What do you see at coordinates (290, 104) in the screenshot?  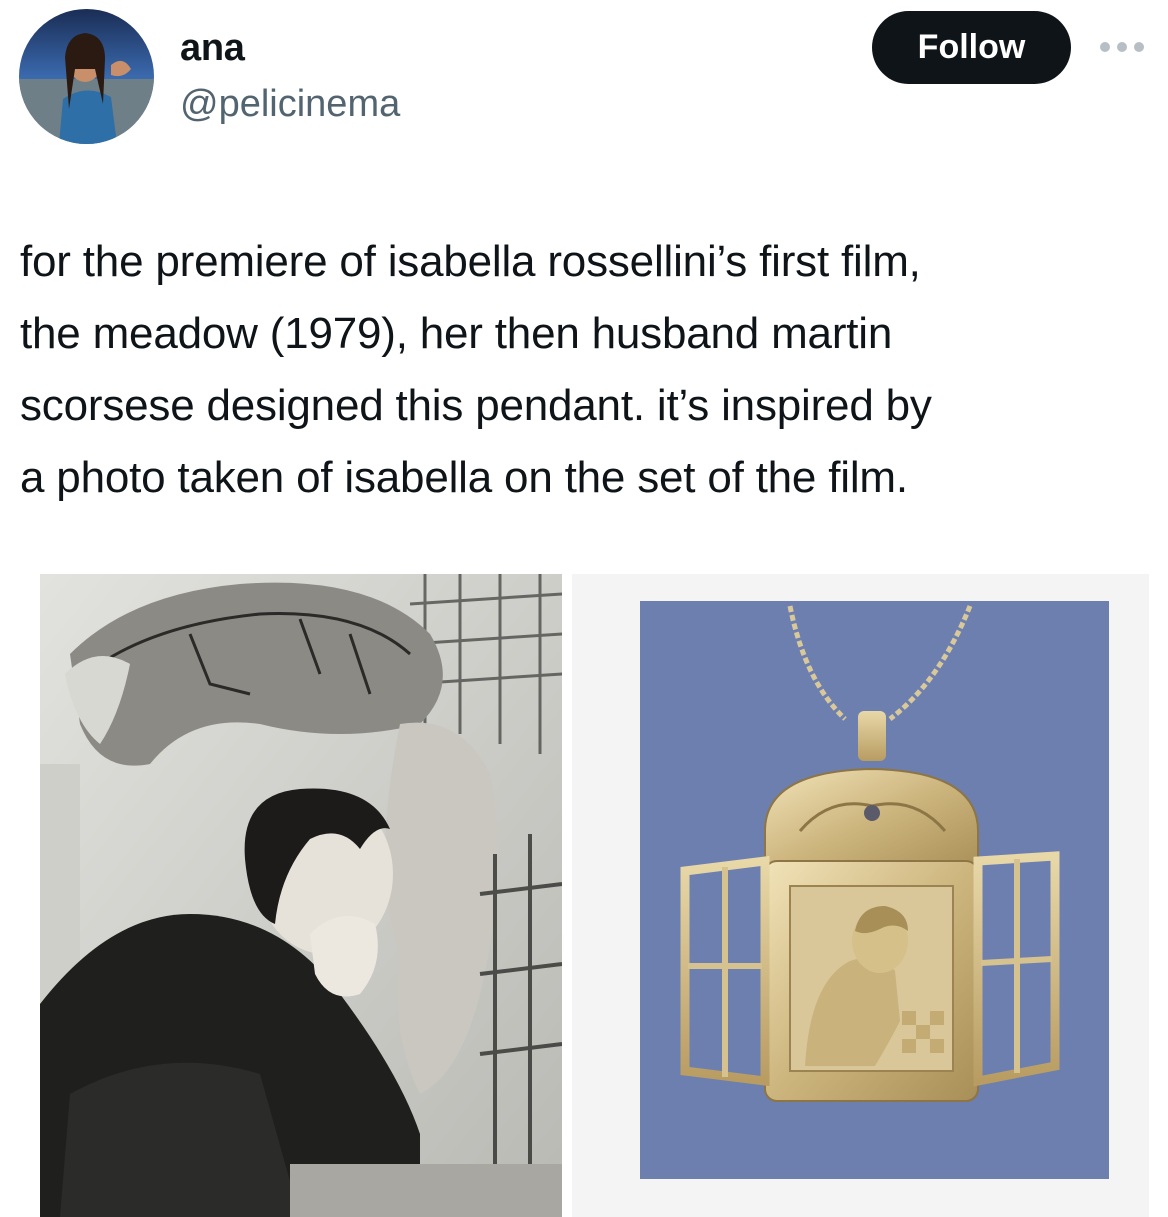 I see `user-handle: @pelicinema` at bounding box center [290, 104].